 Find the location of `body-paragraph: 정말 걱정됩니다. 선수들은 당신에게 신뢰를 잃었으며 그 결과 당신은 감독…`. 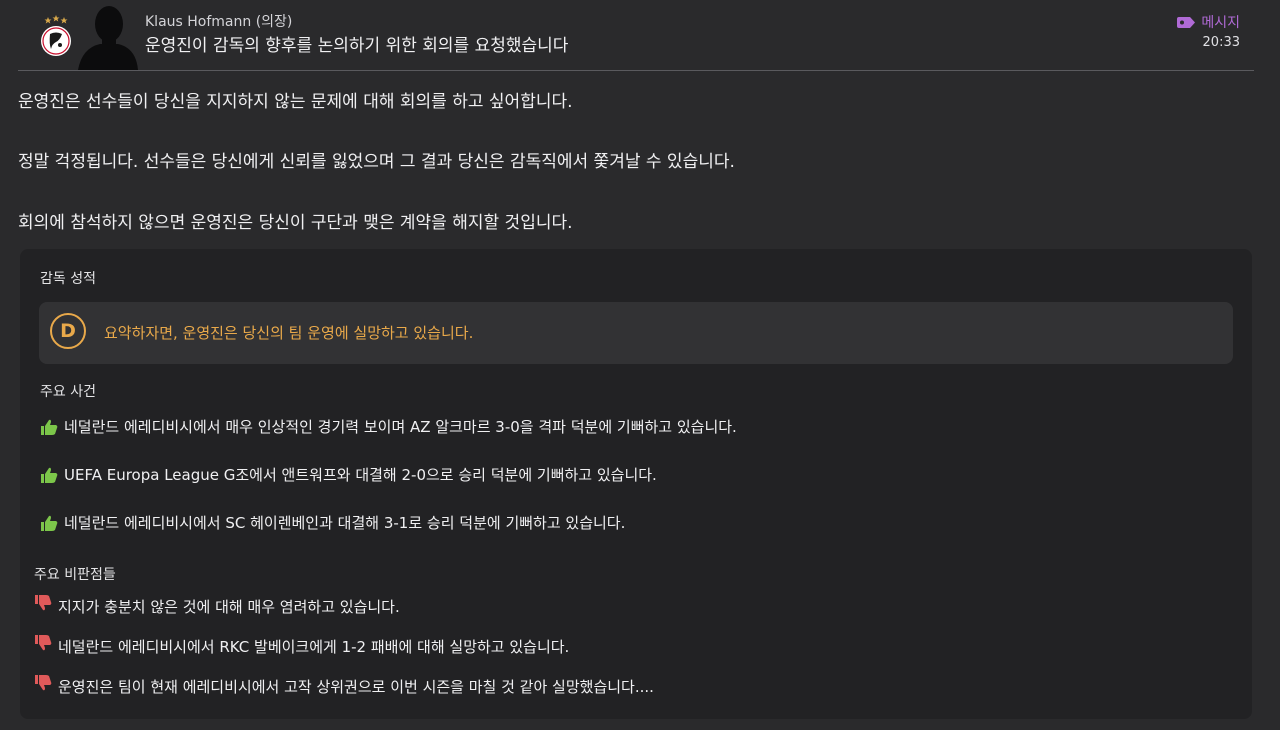

body-paragraph: 정말 걱정됩니다. 선수들은 당신에게 신뢰를 잃었으며 그 결과 당신은 감독… is located at coordinates (376, 162).